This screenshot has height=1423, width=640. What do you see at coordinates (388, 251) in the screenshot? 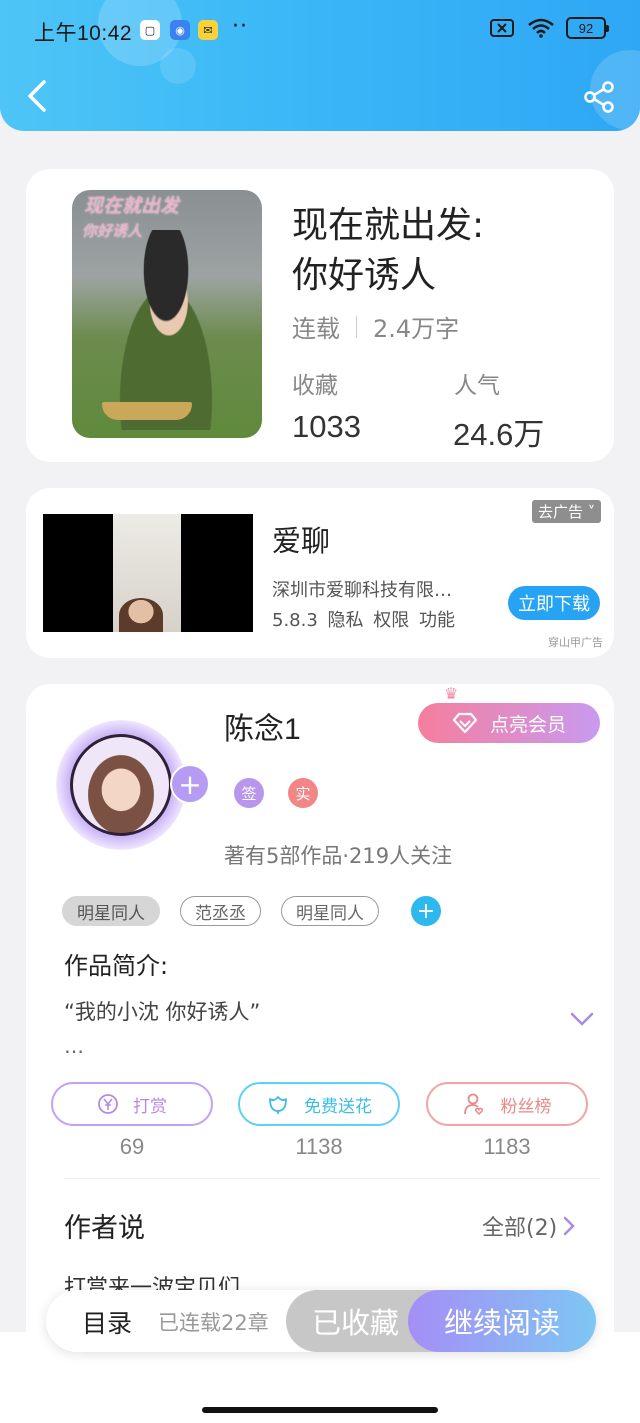
I see `book-title: 现在就出发: 你好诱人` at bounding box center [388, 251].